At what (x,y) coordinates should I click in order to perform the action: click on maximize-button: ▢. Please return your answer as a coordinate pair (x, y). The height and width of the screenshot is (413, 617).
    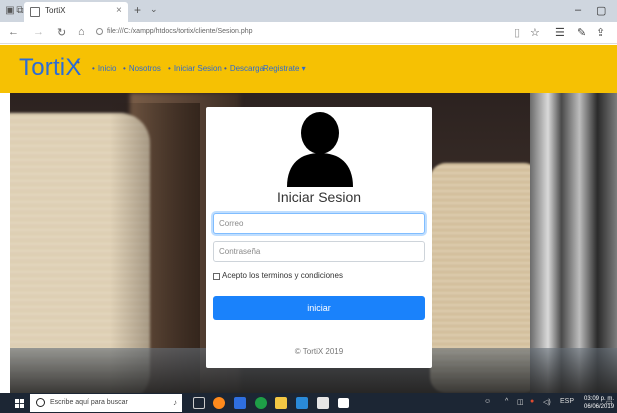
    Looking at the image, I should click on (601, 10).